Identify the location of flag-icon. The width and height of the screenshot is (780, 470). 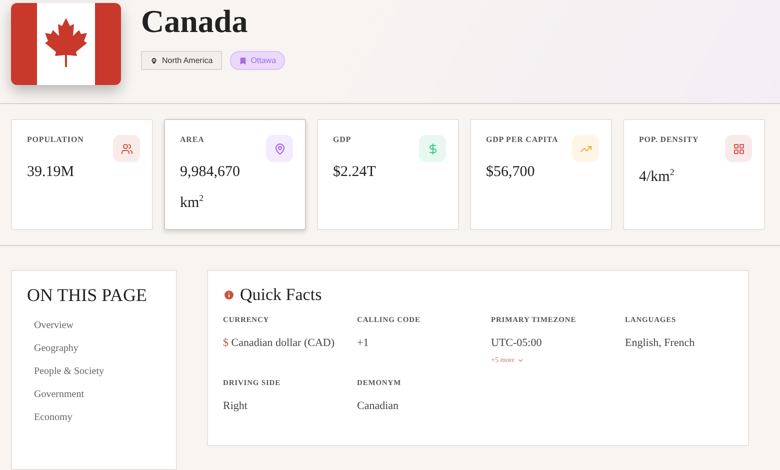
(66, 44).